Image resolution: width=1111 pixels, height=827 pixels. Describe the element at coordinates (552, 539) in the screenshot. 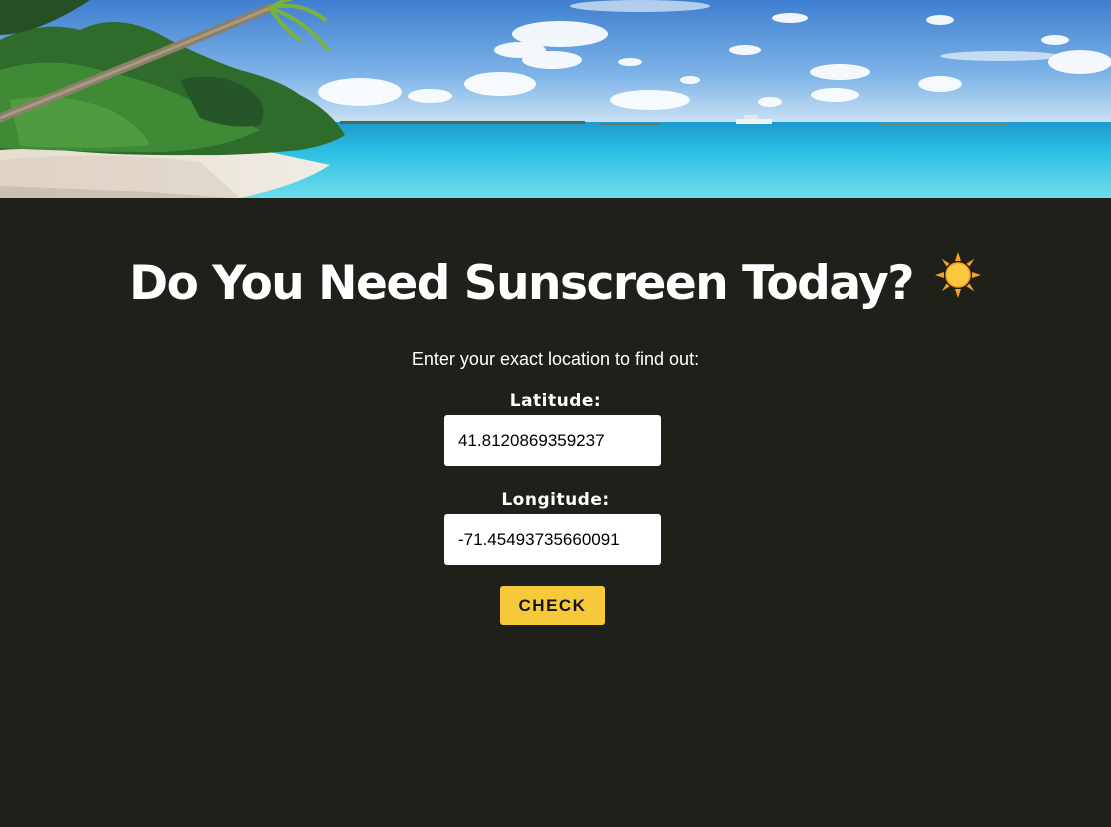

I see `longitude-input` at that location.